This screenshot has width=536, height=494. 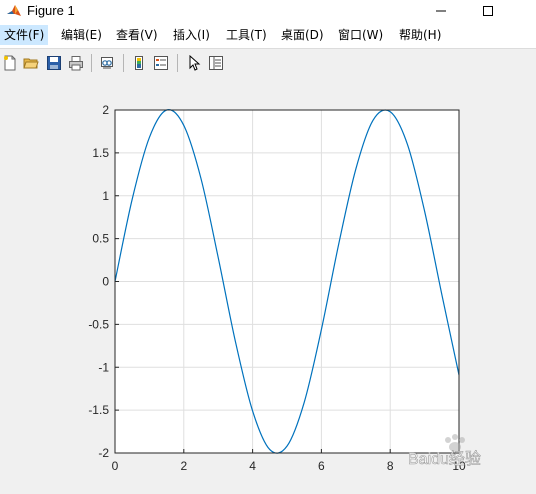 I want to click on insert-legend-icon, so click(x=161, y=63).